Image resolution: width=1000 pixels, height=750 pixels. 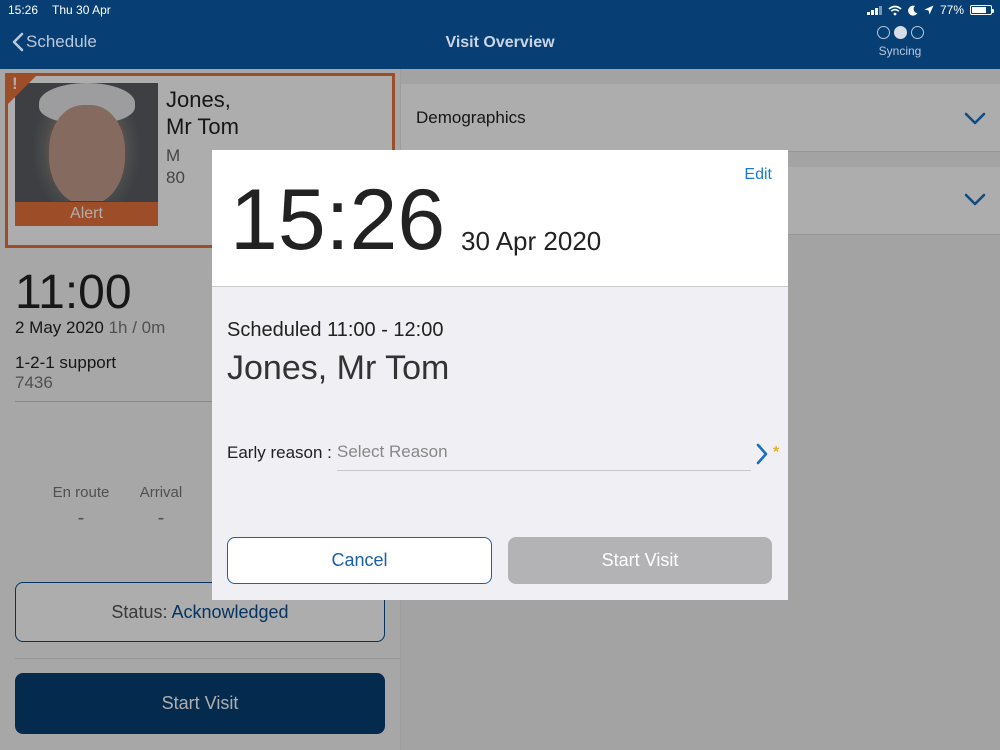 I want to click on moon-icon, so click(x=913, y=10).